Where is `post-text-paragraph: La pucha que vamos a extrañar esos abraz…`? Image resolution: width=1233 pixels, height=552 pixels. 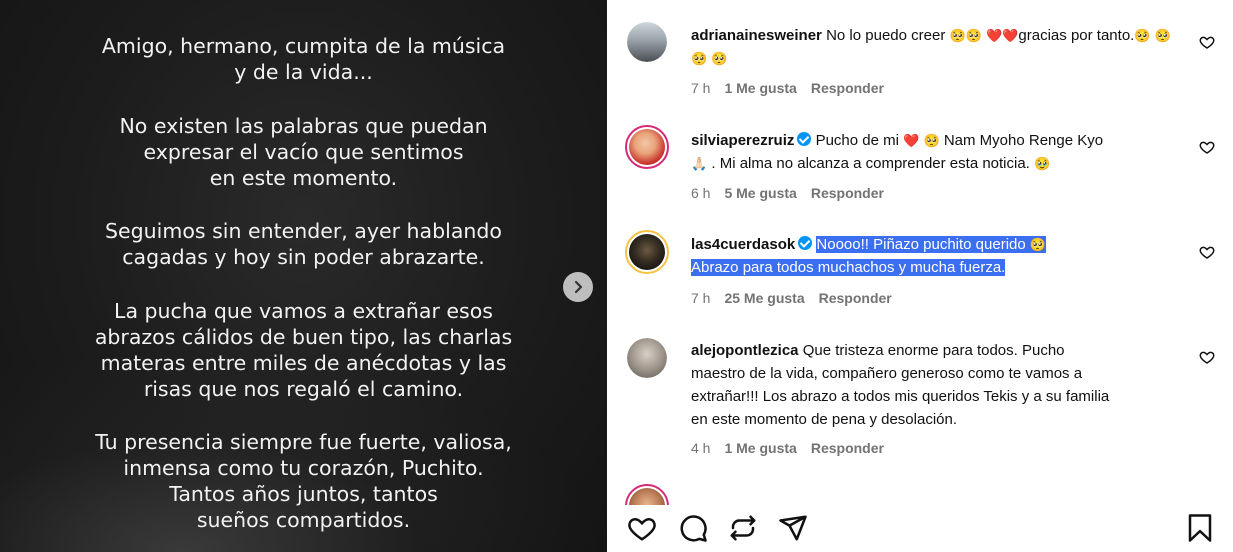
post-text-paragraph: La pucha que vamos a extrañar esos abraz… is located at coordinates (303, 350).